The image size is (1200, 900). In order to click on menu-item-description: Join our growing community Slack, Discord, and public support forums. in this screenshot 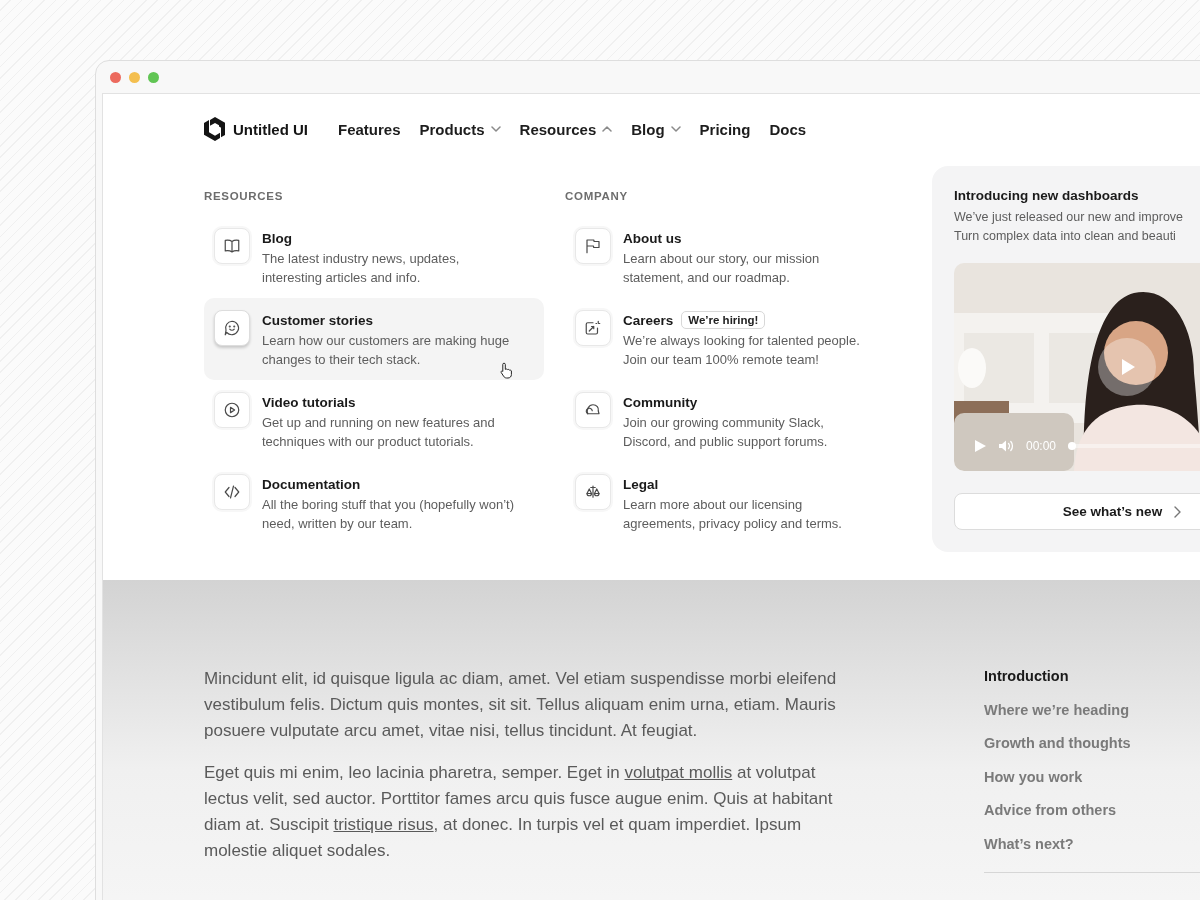, I will do `click(726, 432)`.